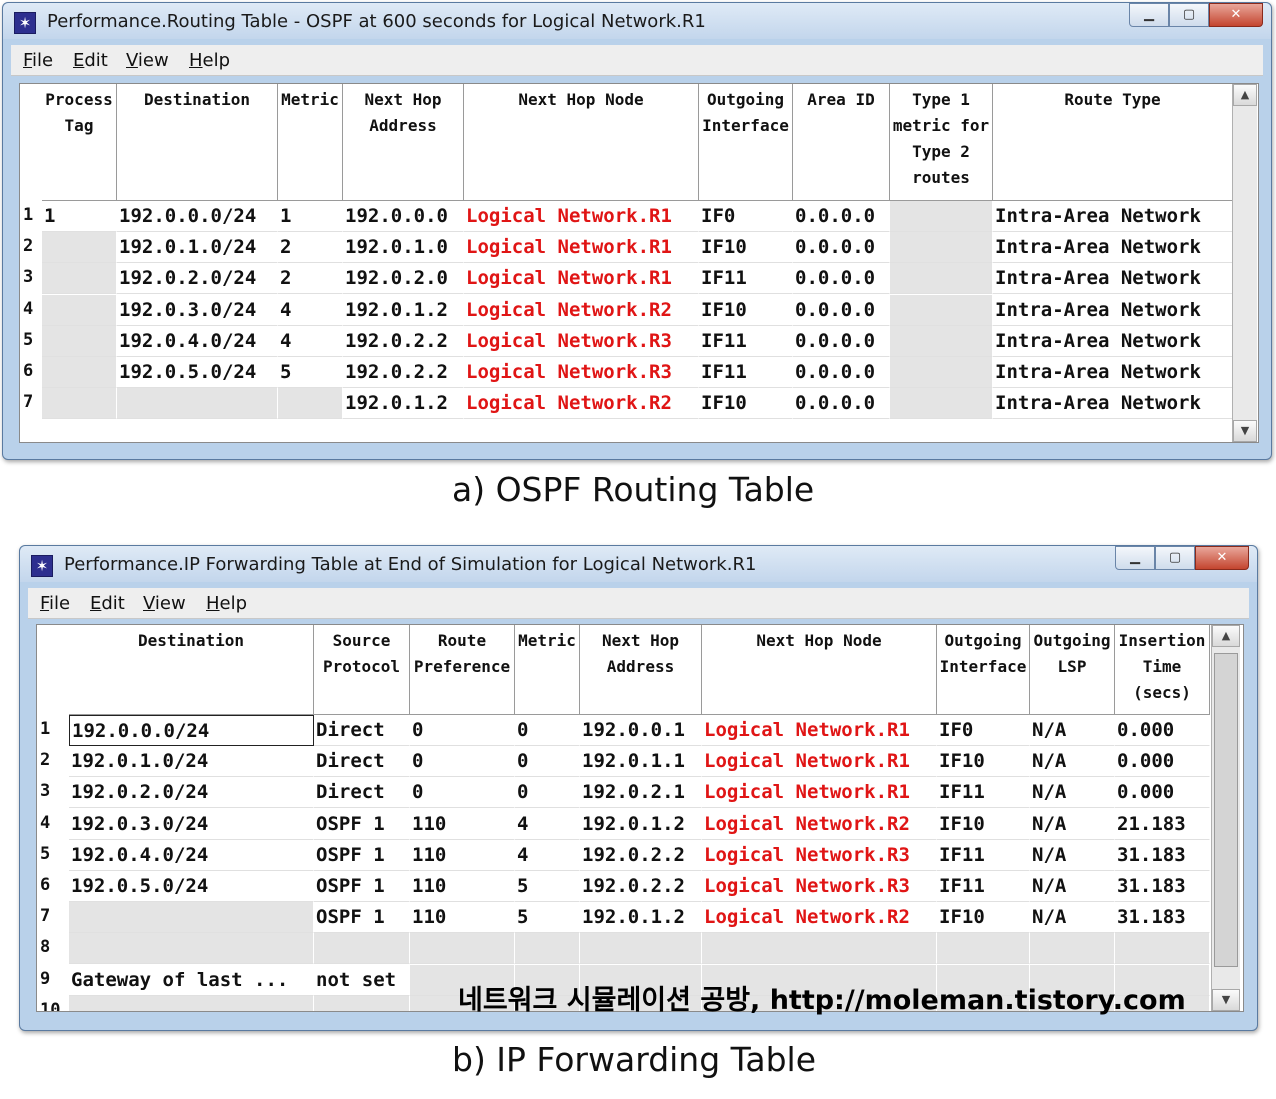  I want to click on scroll-down-icon: ▼, so click(1226, 1000).